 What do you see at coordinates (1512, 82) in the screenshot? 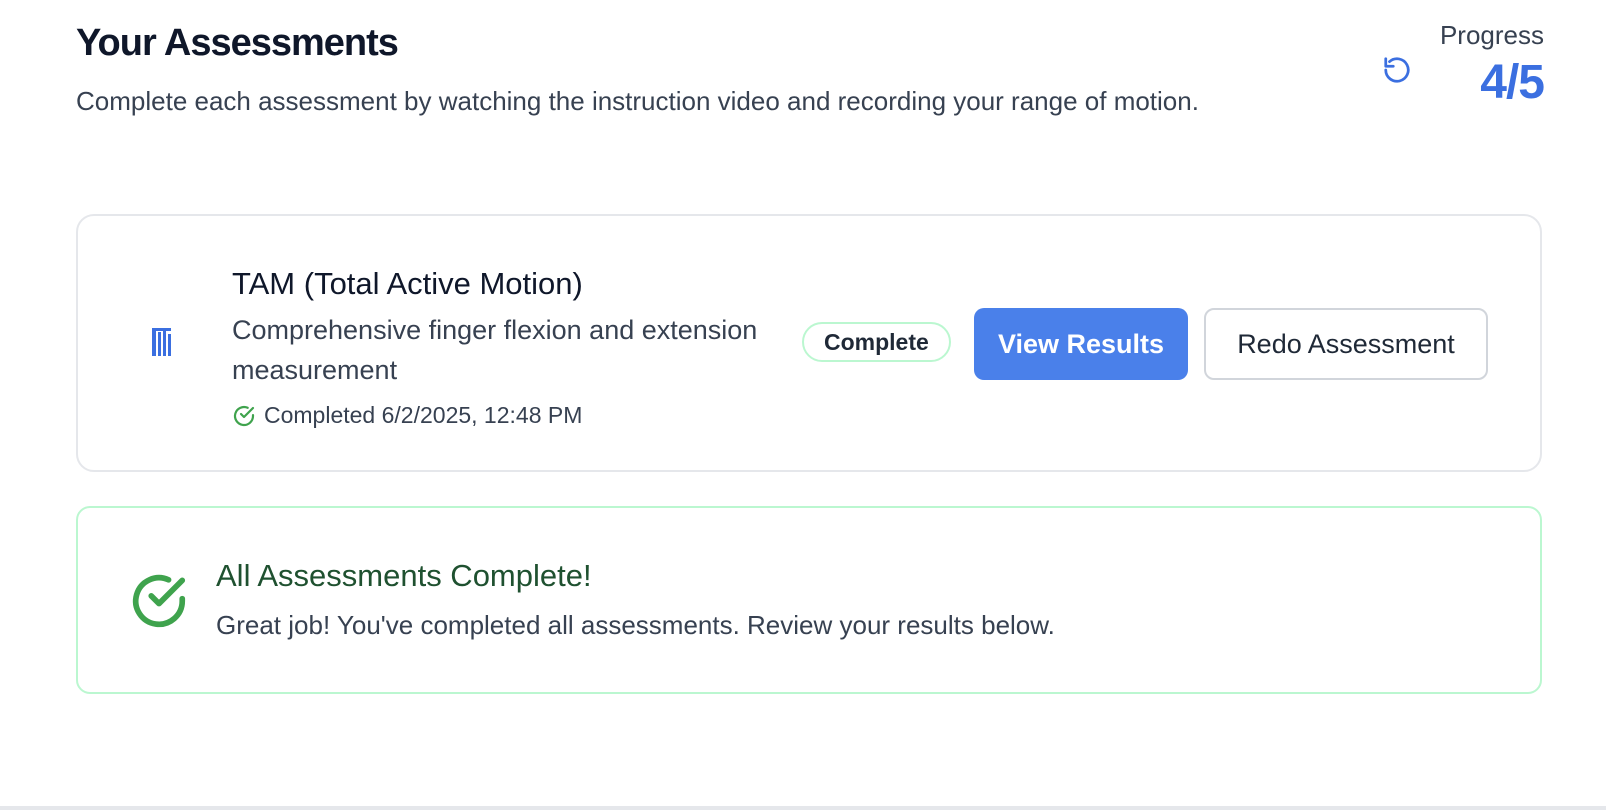
I see `progress-value: 4/5` at bounding box center [1512, 82].